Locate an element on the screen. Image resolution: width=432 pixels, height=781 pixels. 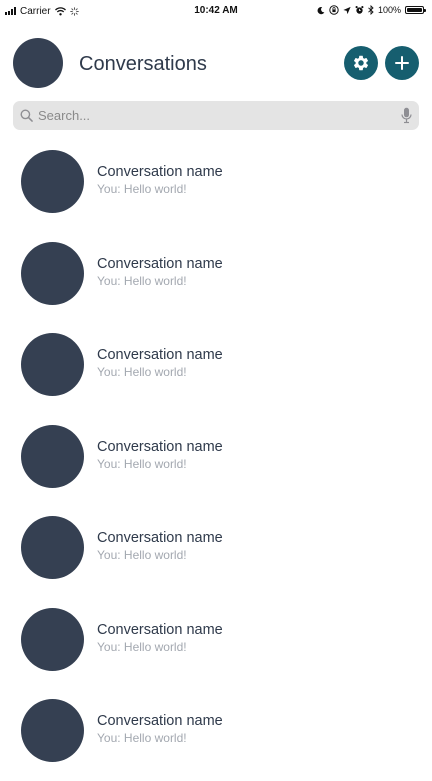
alarm-icon is located at coordinates (359, 10).